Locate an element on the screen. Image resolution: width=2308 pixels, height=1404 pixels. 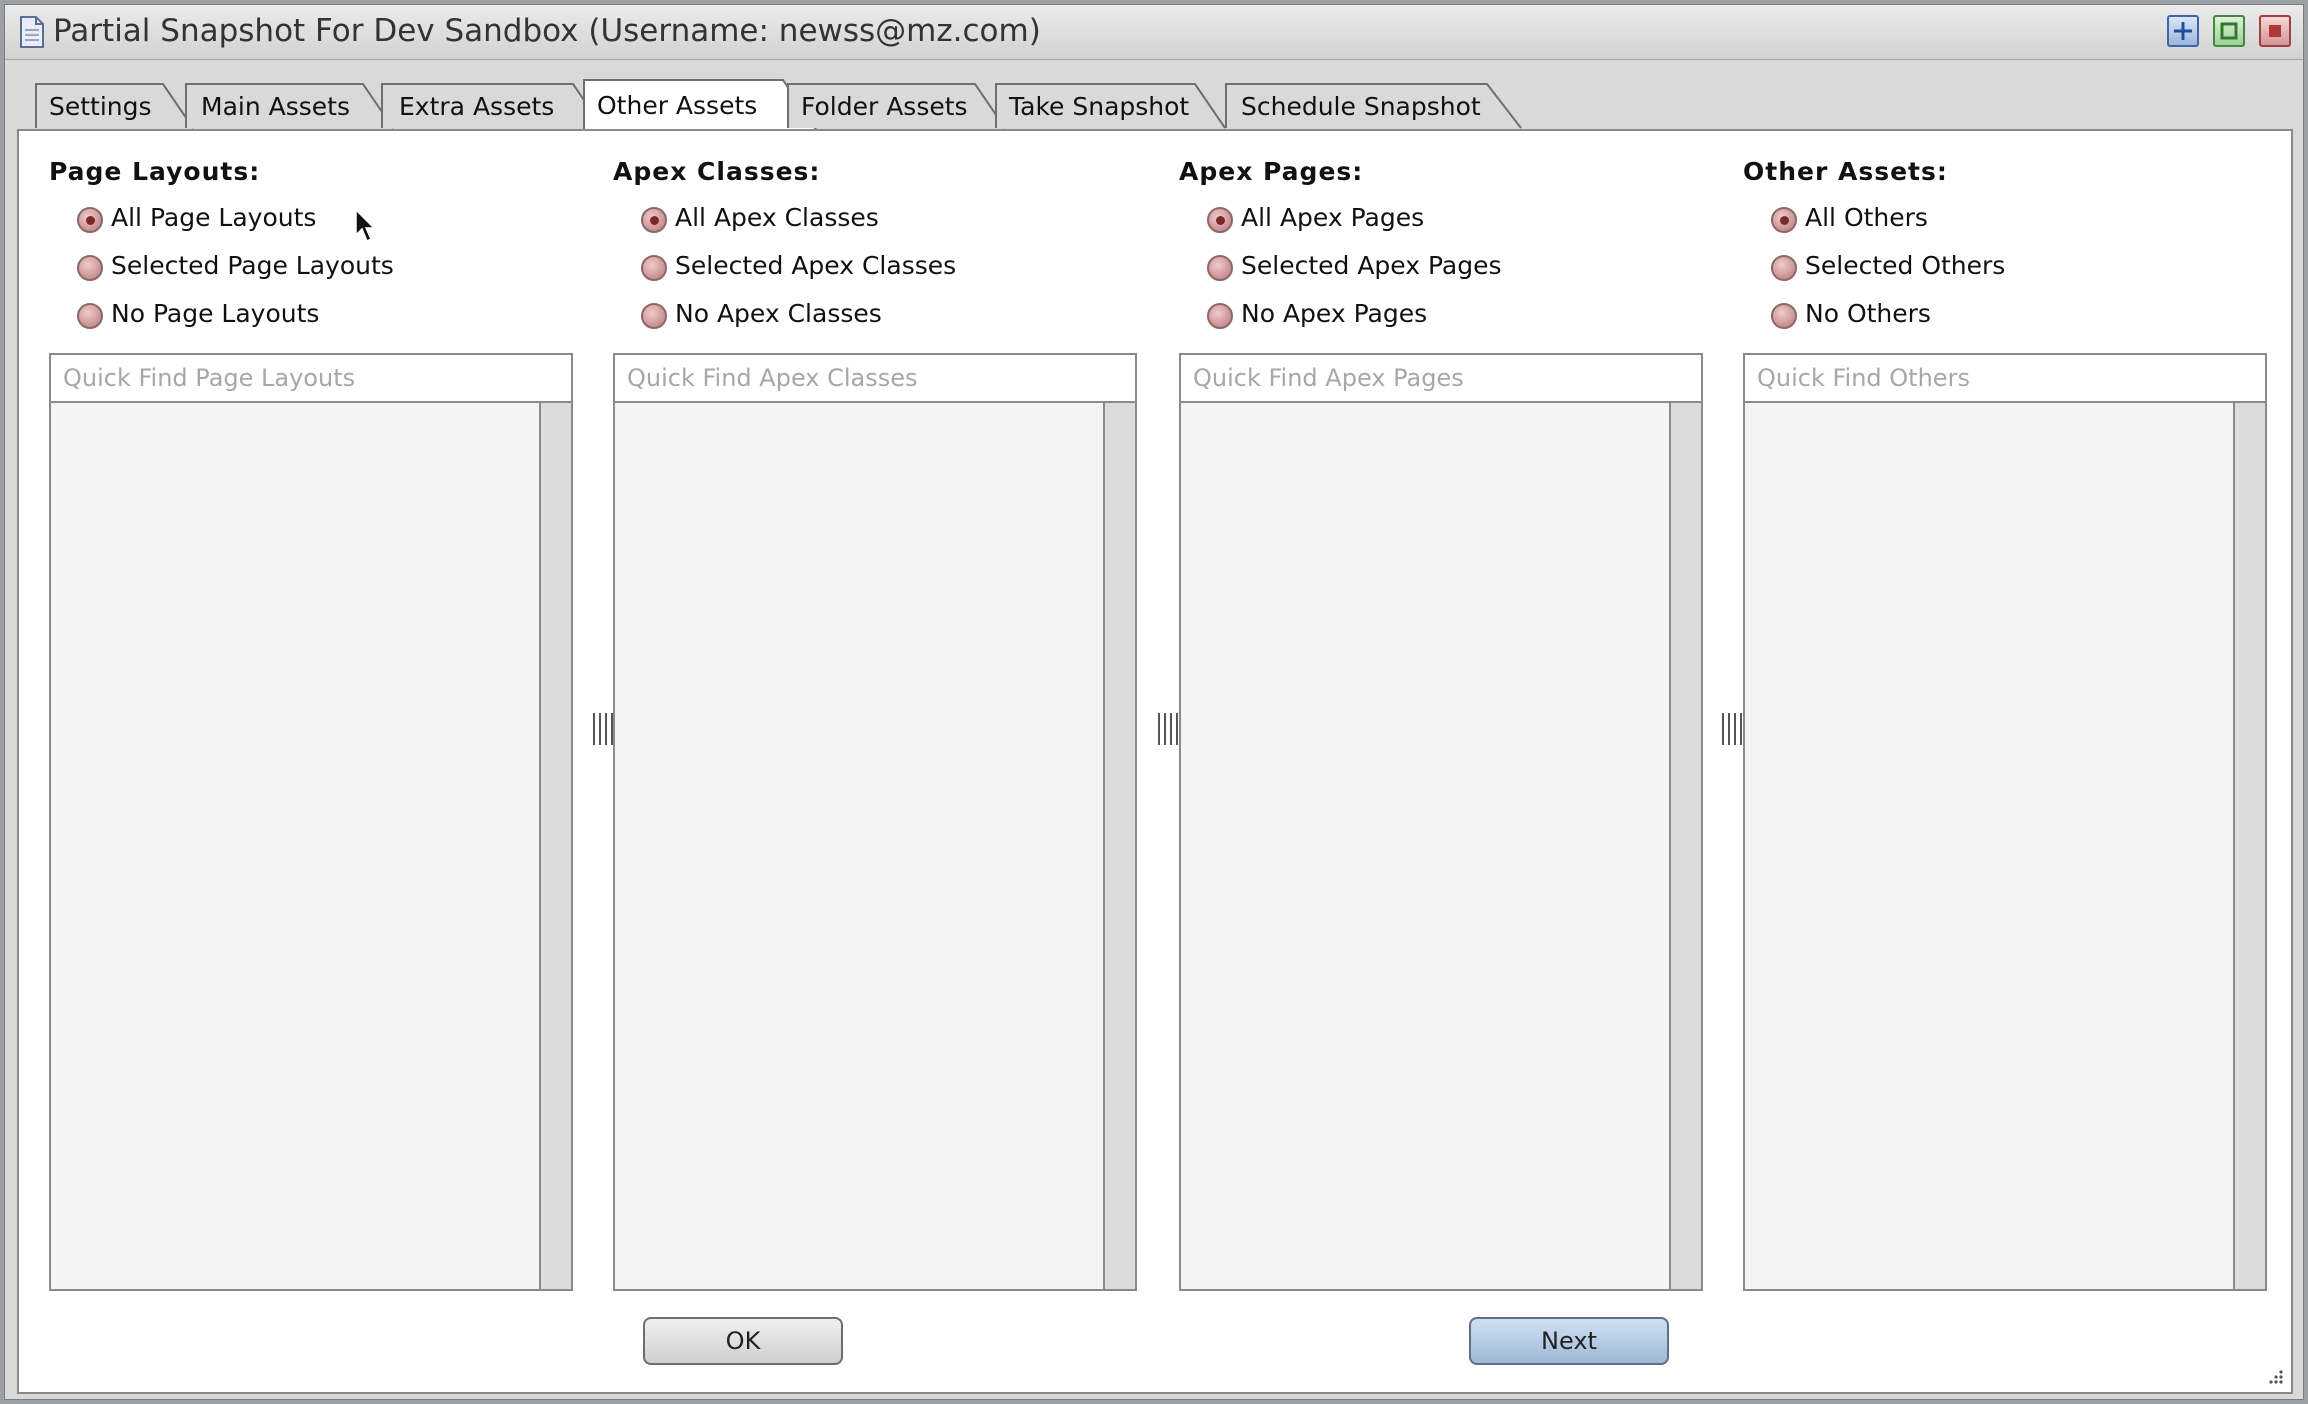
mouse-pointer-icon is located at coordinates (365, 226).